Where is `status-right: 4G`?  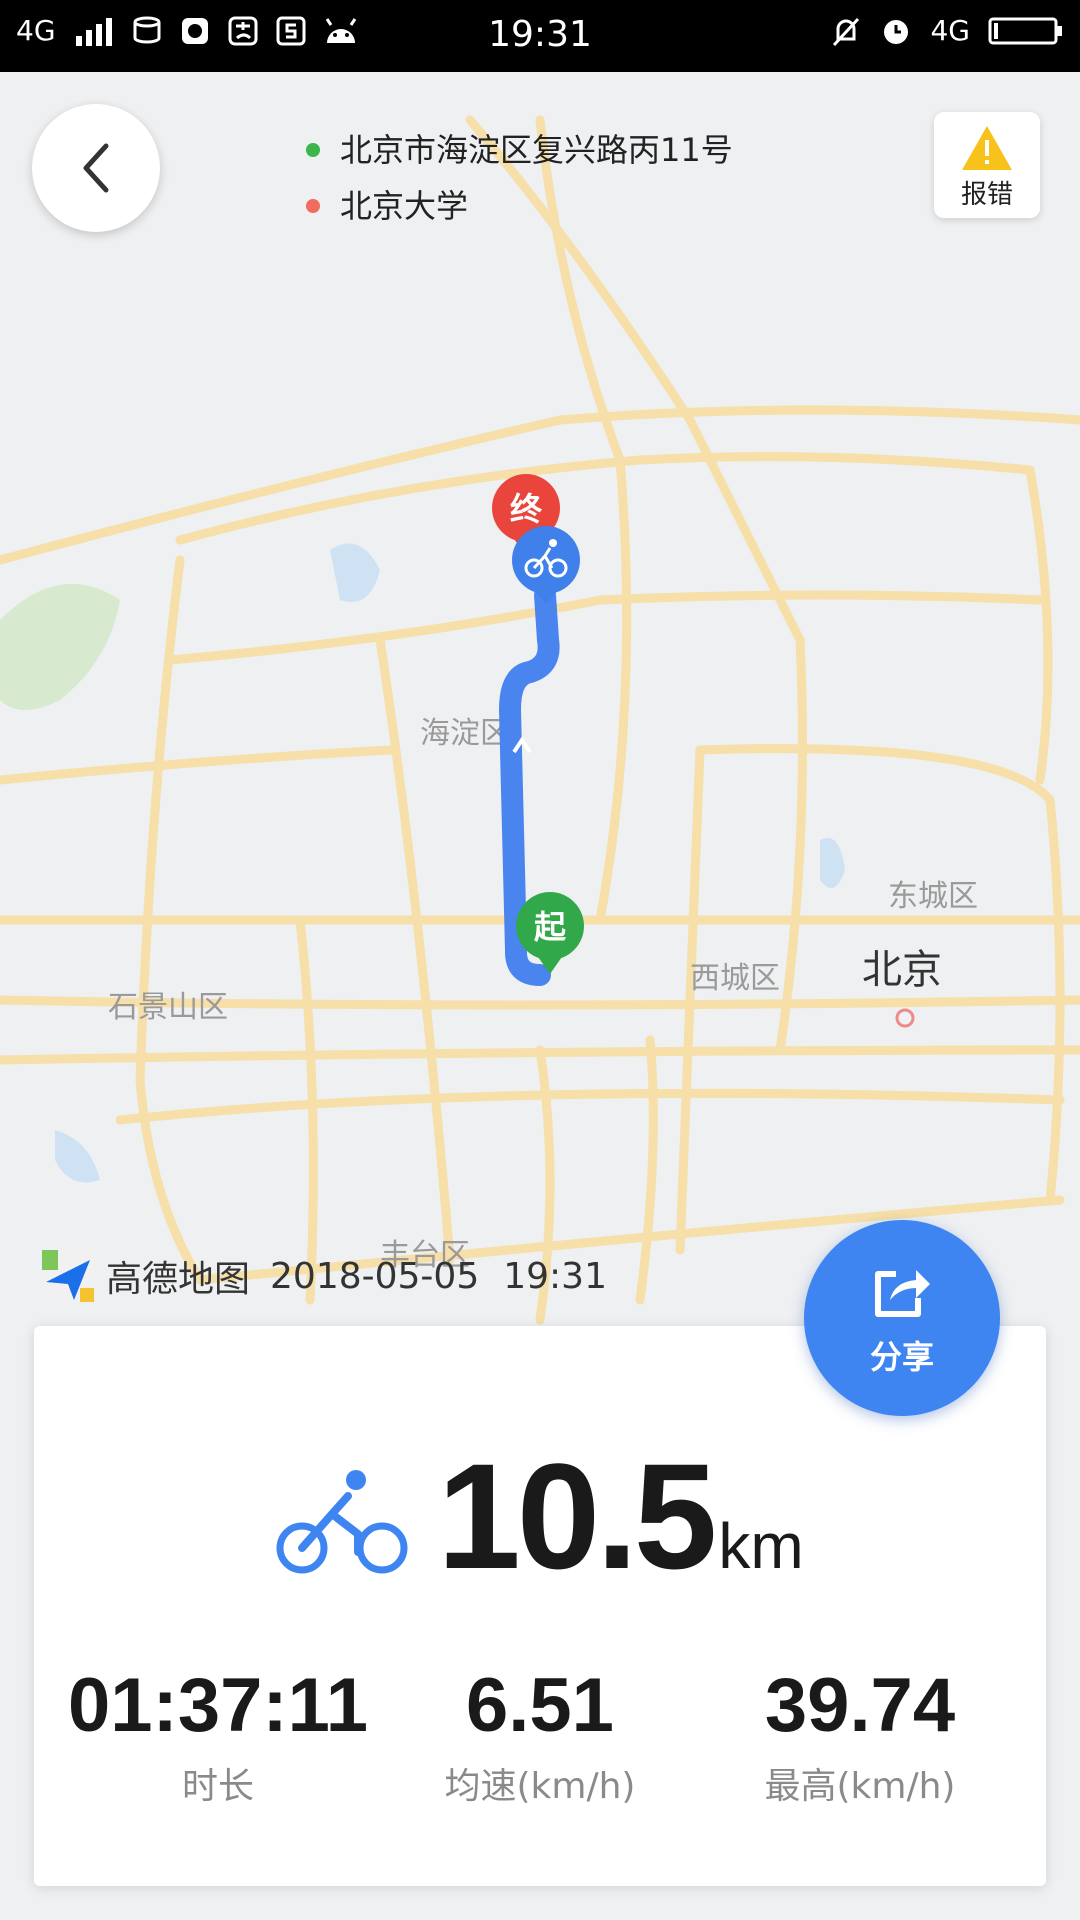 status-right: 4G is located at coordinates (947, 30).